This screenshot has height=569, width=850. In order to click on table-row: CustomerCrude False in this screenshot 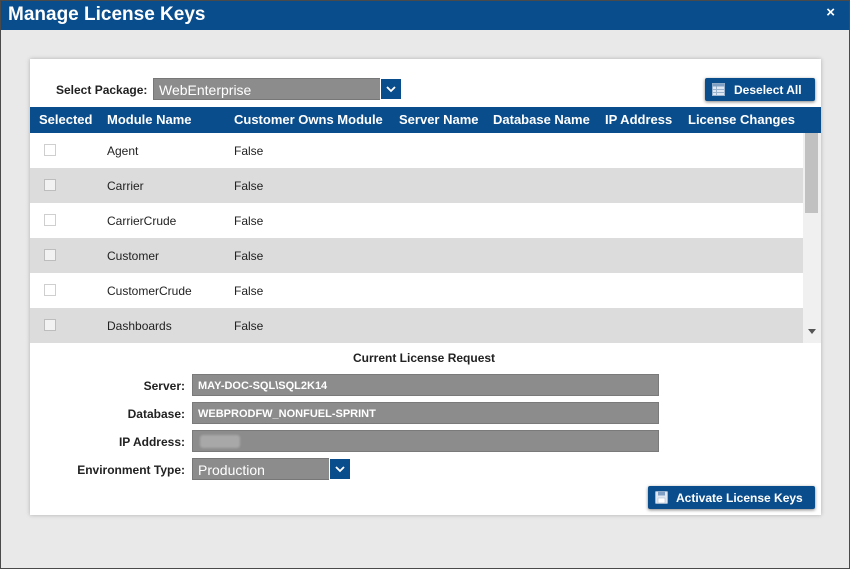, I will do `click(416, 290)`.